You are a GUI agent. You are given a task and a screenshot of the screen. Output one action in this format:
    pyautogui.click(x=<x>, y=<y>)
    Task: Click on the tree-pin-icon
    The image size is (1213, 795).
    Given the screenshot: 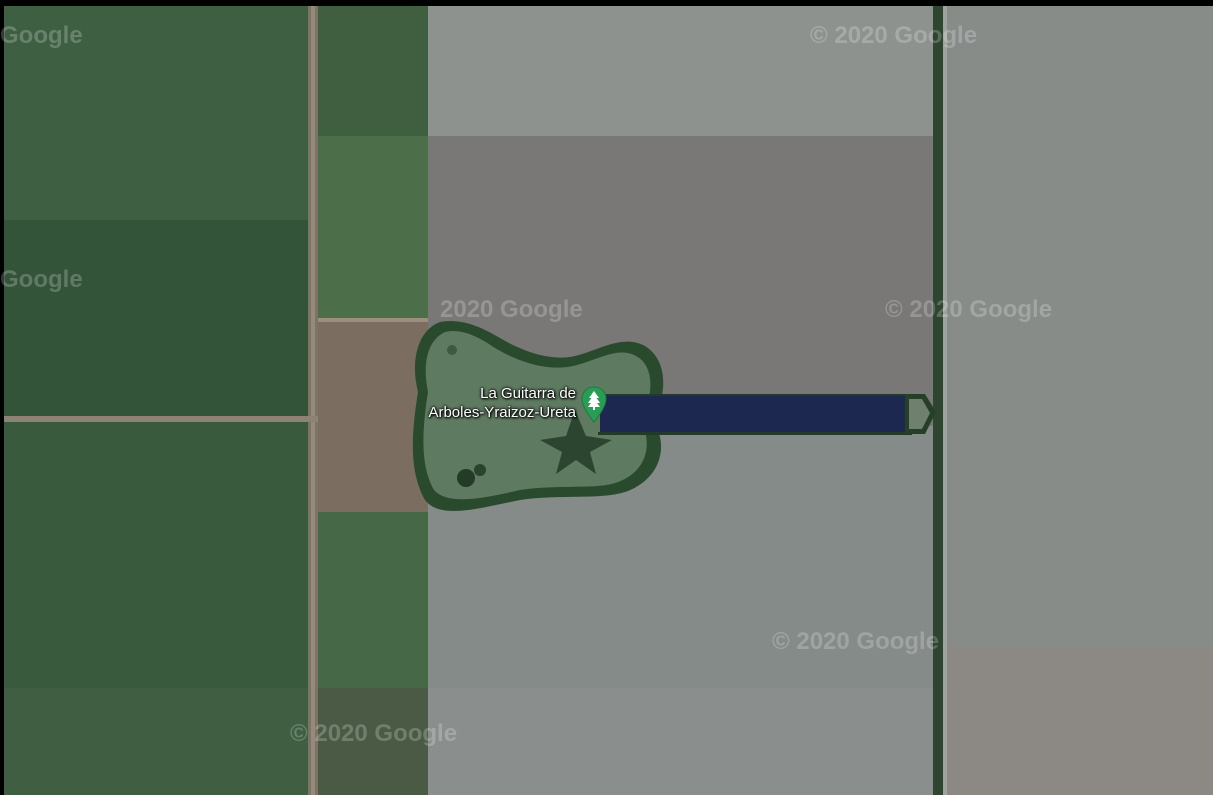 What is the action you would take?
    pyautogui.click(x=594, y=405)
    